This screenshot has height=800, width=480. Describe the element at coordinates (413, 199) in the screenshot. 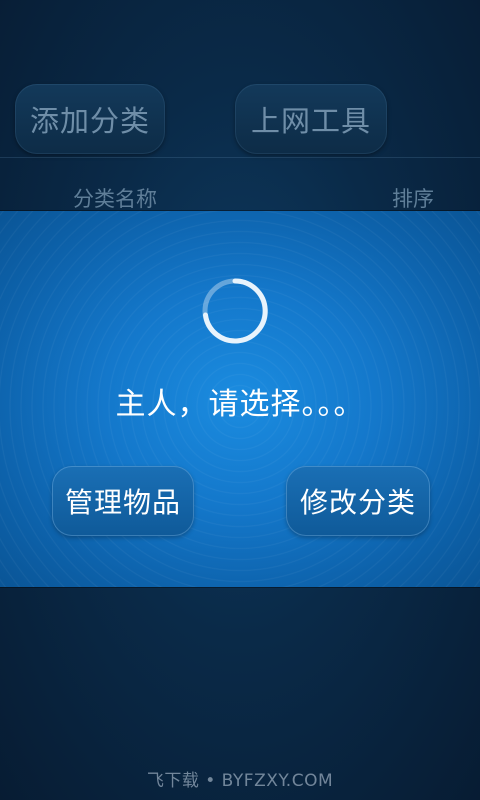

I see `column-header-sort: 排序` at that location.